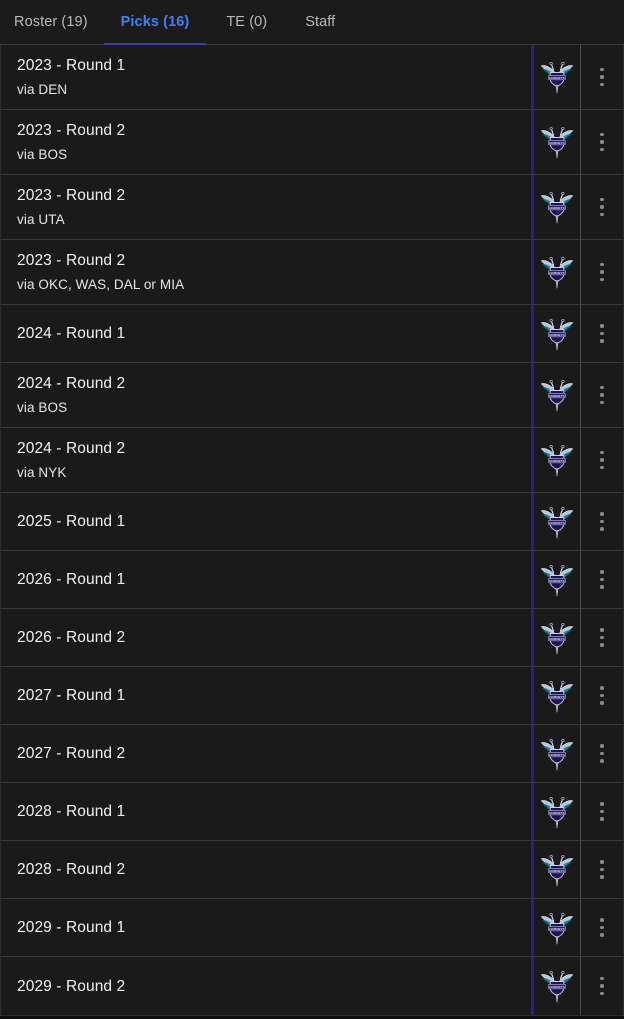 This screenshot has height=1019, width=624. What do you see at coordinates (246, 22) in the screenshot?
I see `tab-te: TE (0)` at bounding box center [246, 22].